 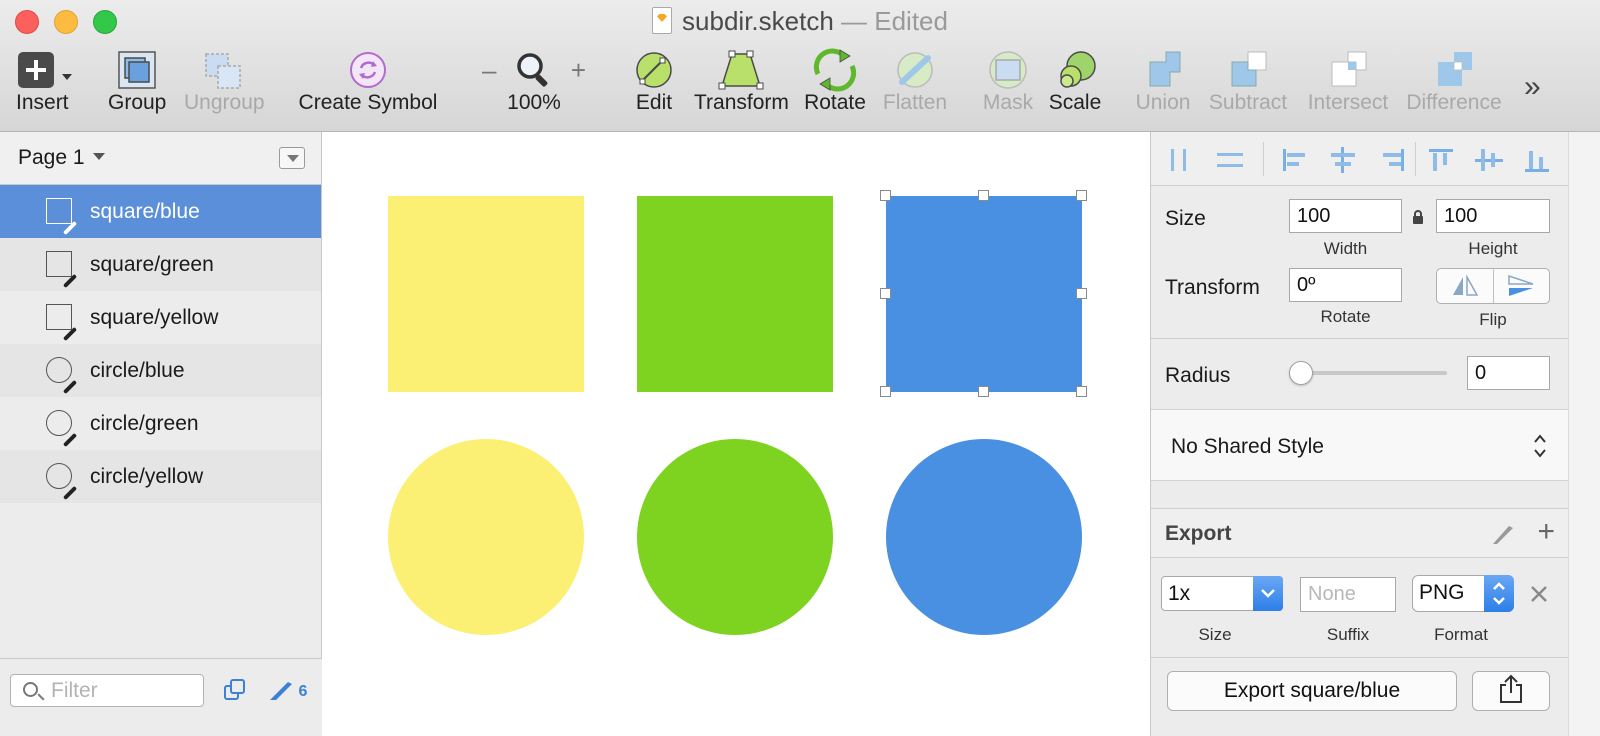 What do you see at coordinates (1179, 593) in the screenshot?
I see `export-scale-value: 1x` at bounding box center [1179, 593].